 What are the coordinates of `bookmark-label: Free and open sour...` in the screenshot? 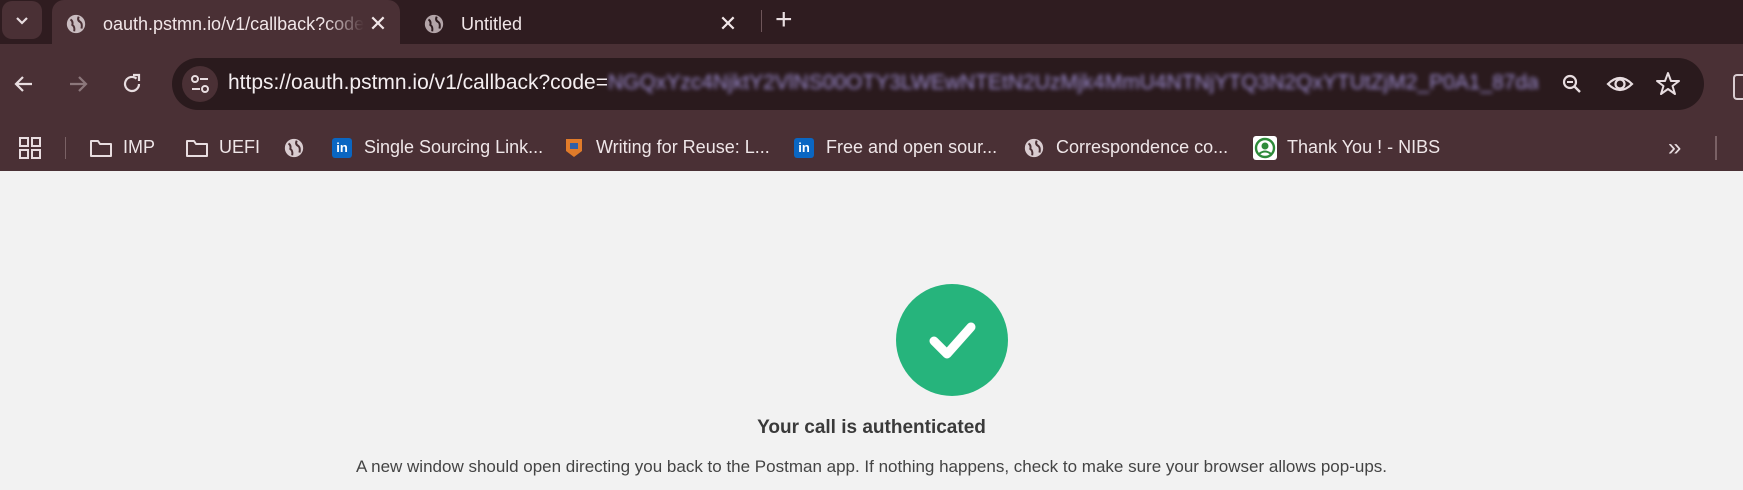 It's located at (912, 147).